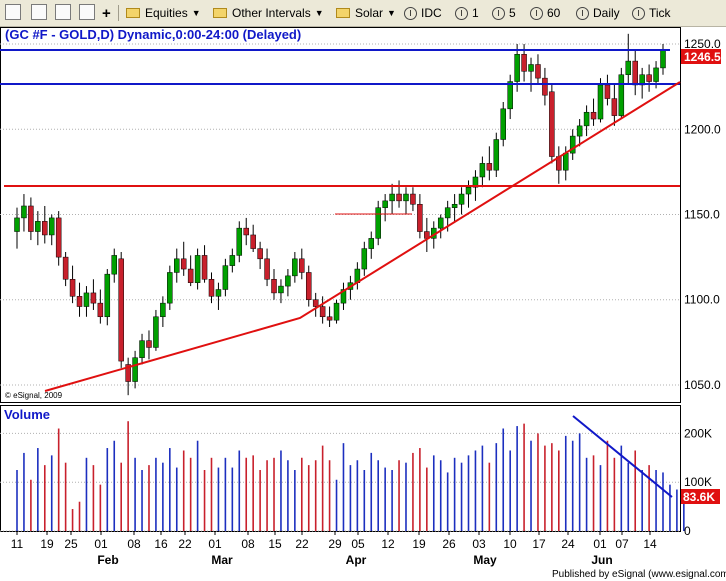 The image size is (726, 581). Describe the element at coordinates (702, 215) in the screenshot. I see `y-tick-label: 1150.0` at that location.